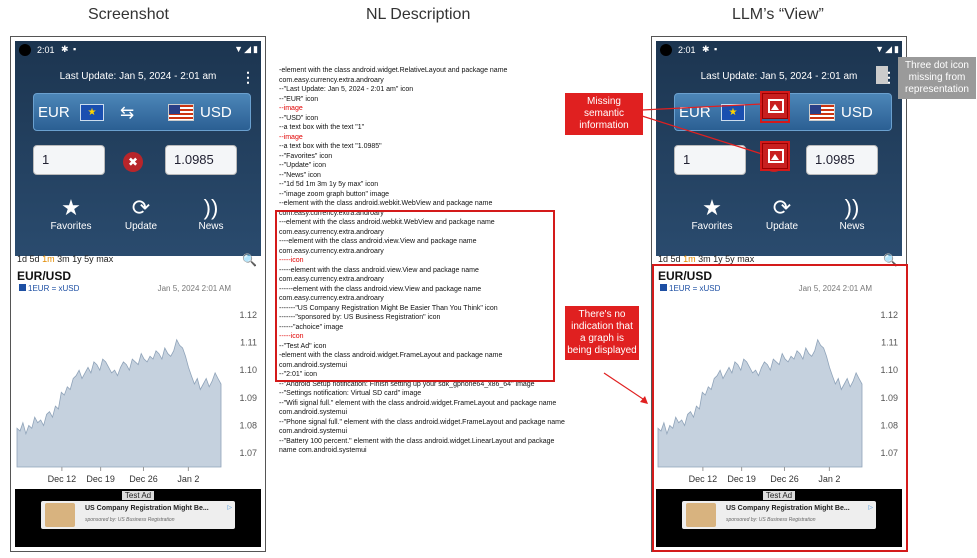  Describe the element at coordinates (322, 127) in the screenshot. I see `description-line: --a text box with the text "1"` at that location.